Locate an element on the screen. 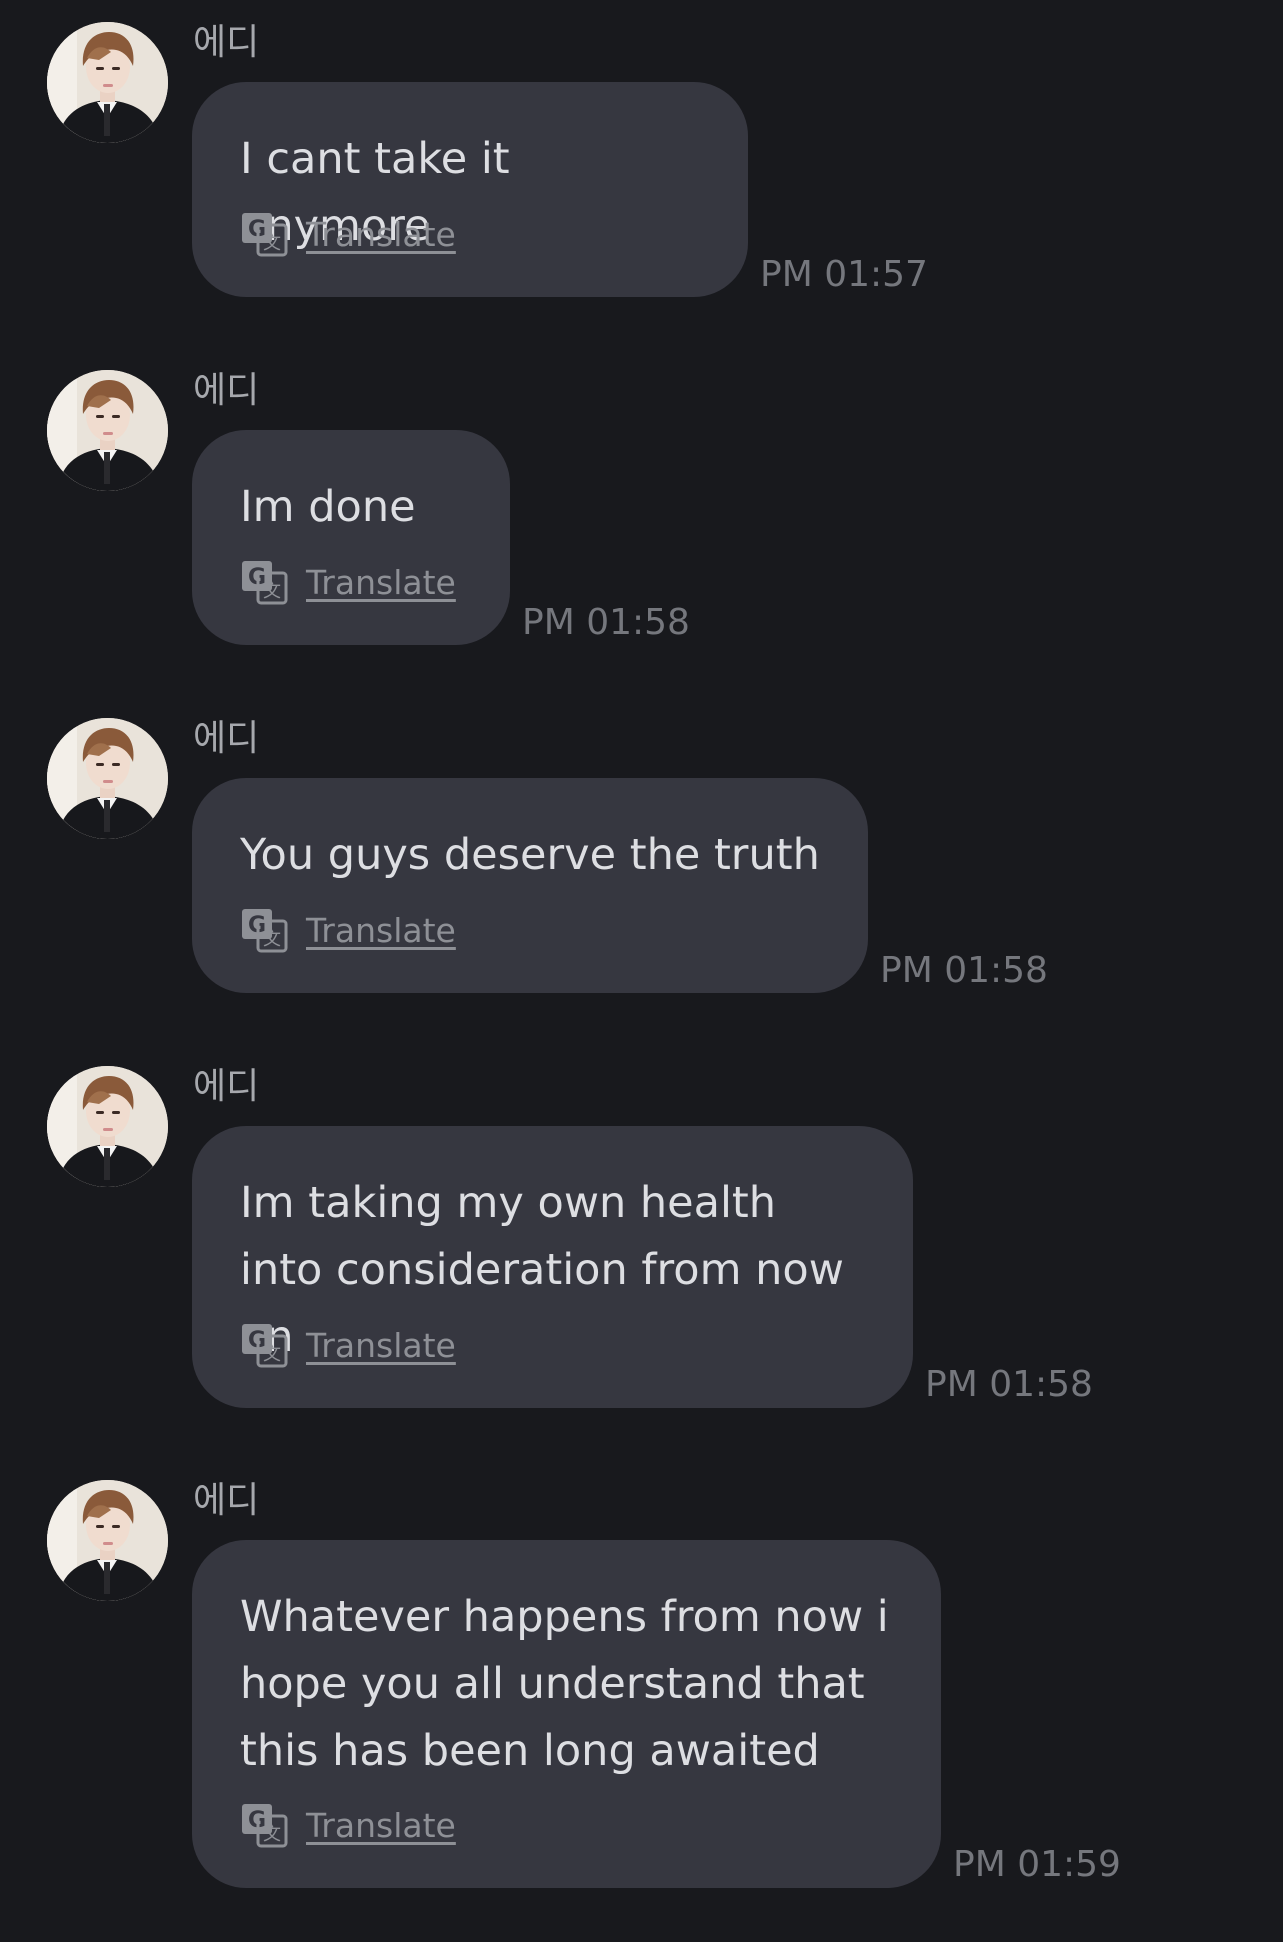  message-time: PM 01:57 is located at coordinates (844, 274).